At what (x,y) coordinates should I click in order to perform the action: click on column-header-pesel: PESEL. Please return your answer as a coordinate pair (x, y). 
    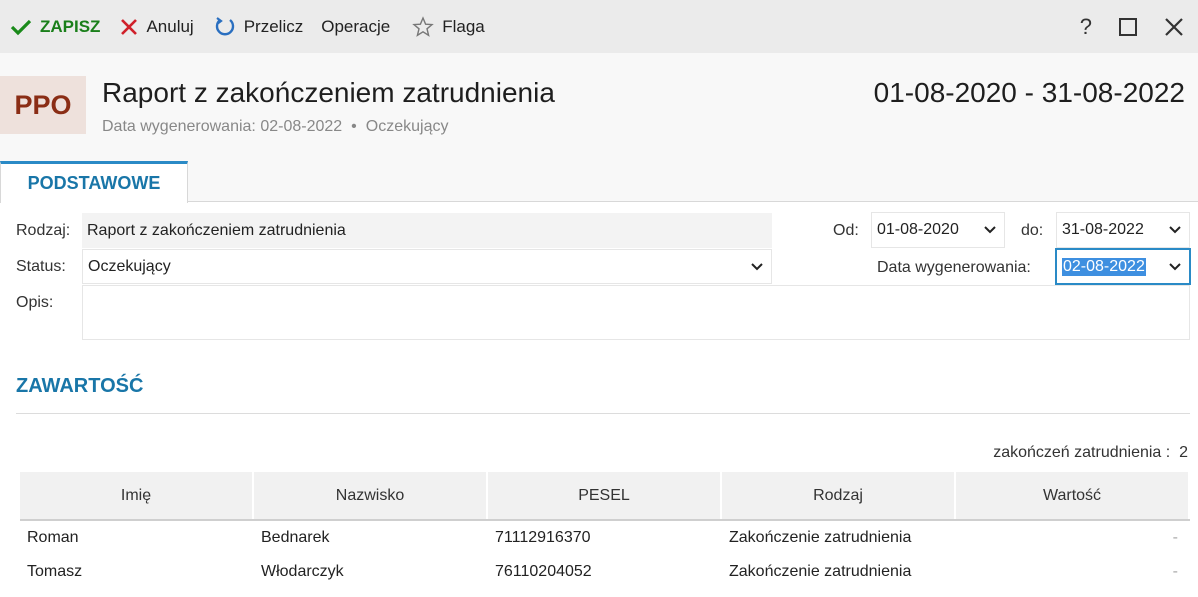
    Looking at the image, I should click on (604, 495).